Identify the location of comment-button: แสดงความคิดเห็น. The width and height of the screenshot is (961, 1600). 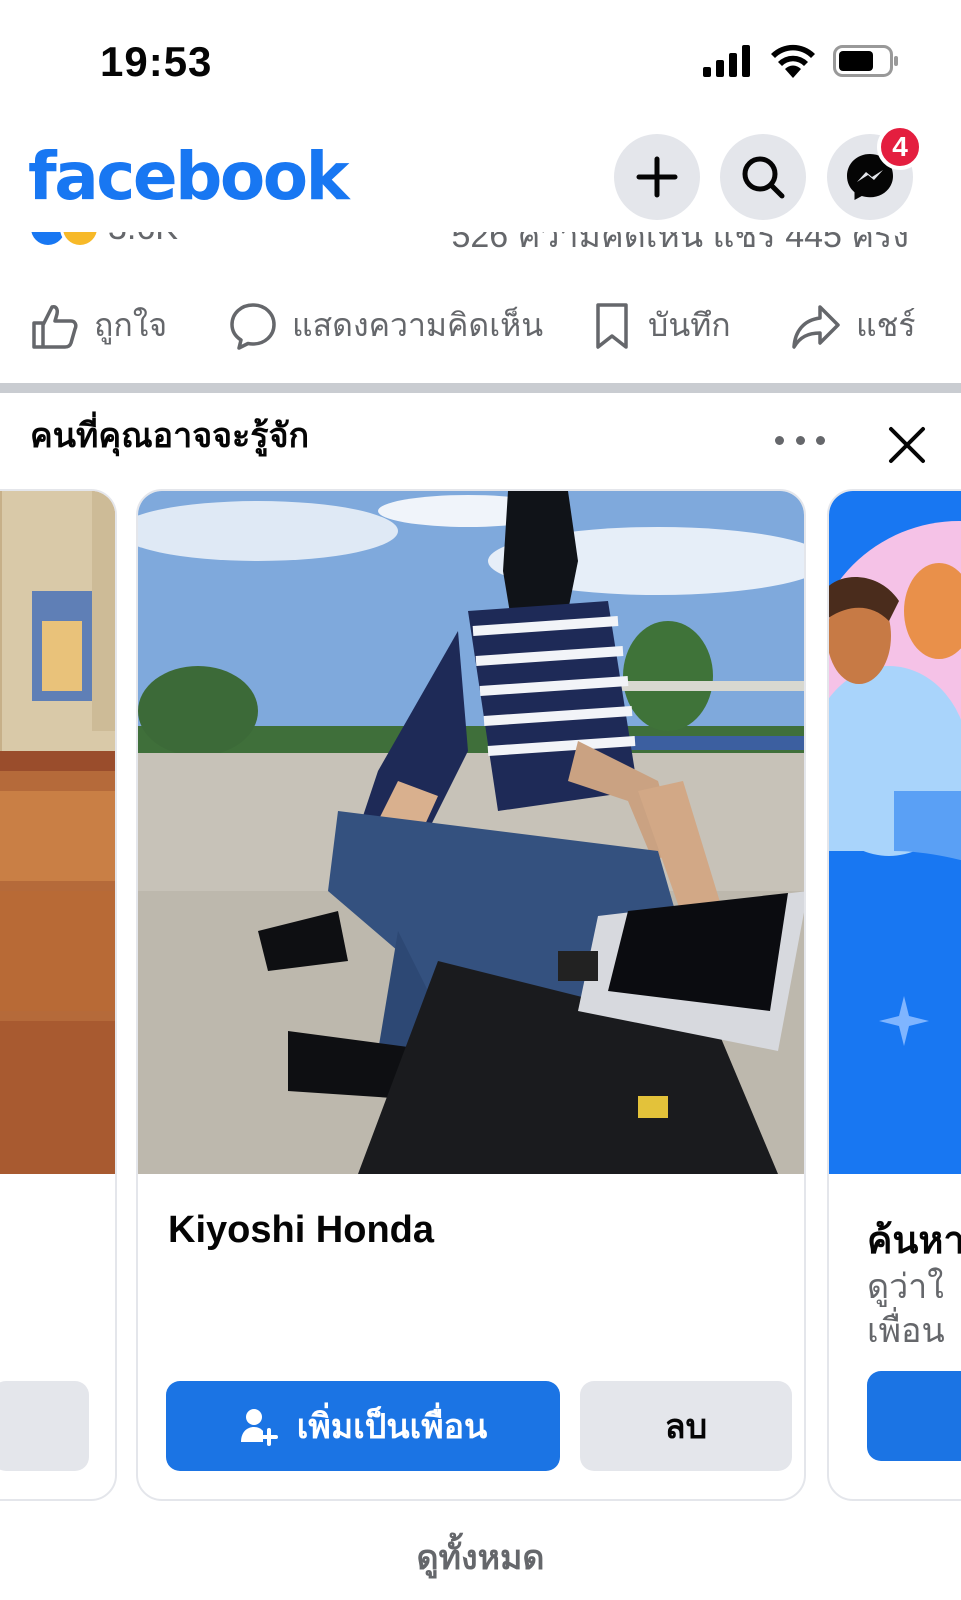
(385, 325).